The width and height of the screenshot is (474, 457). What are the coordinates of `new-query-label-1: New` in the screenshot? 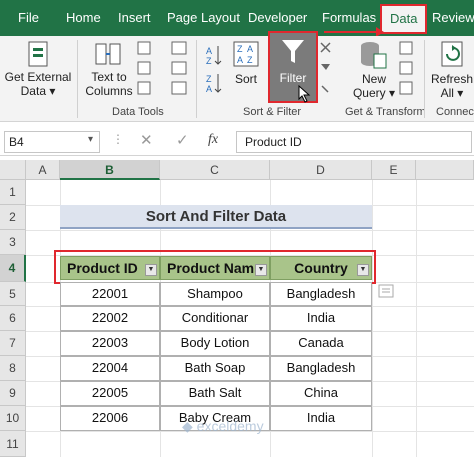 It's located at (373, 79).